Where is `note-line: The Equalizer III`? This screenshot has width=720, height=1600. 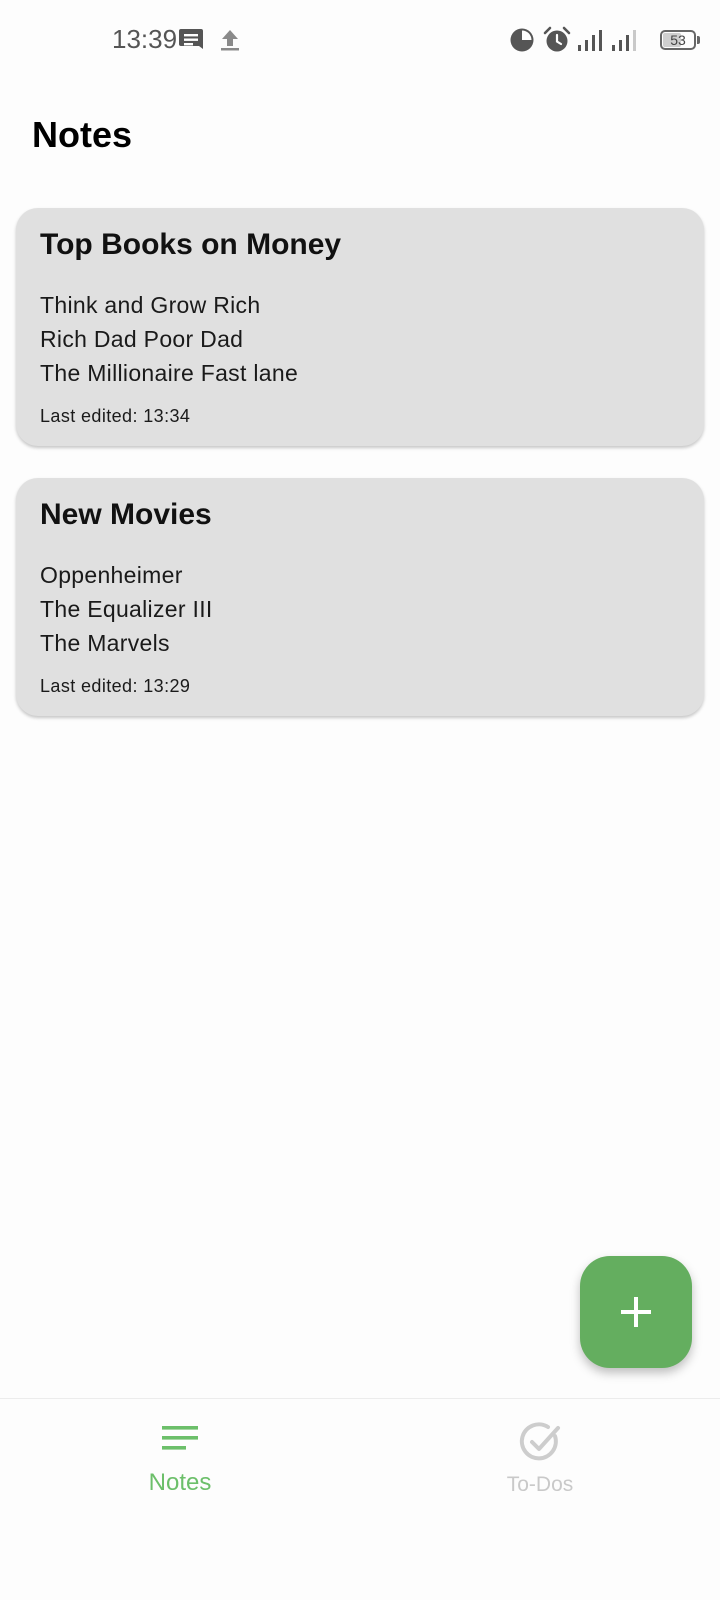 note-line: The Equalizer III is located at coordinates (126, 609).